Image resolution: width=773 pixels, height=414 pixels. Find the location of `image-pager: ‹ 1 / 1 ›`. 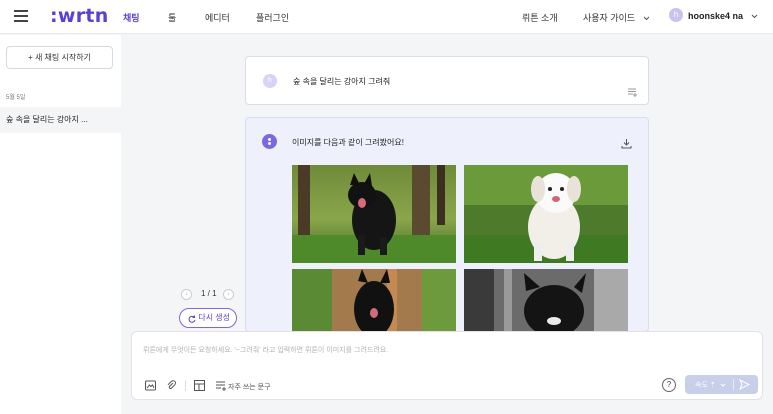

image-pager: ‹ 1 / 1 › is located at coordinates (208, 294).